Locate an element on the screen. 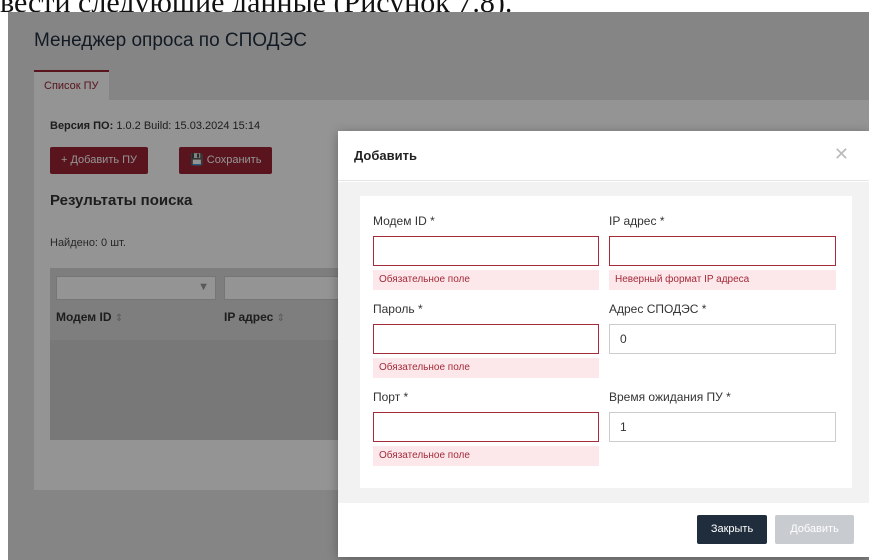 The image size is (869, 560). spodes-address-label: Адрес СПОДЭС * is located at coordinates (658, 309).